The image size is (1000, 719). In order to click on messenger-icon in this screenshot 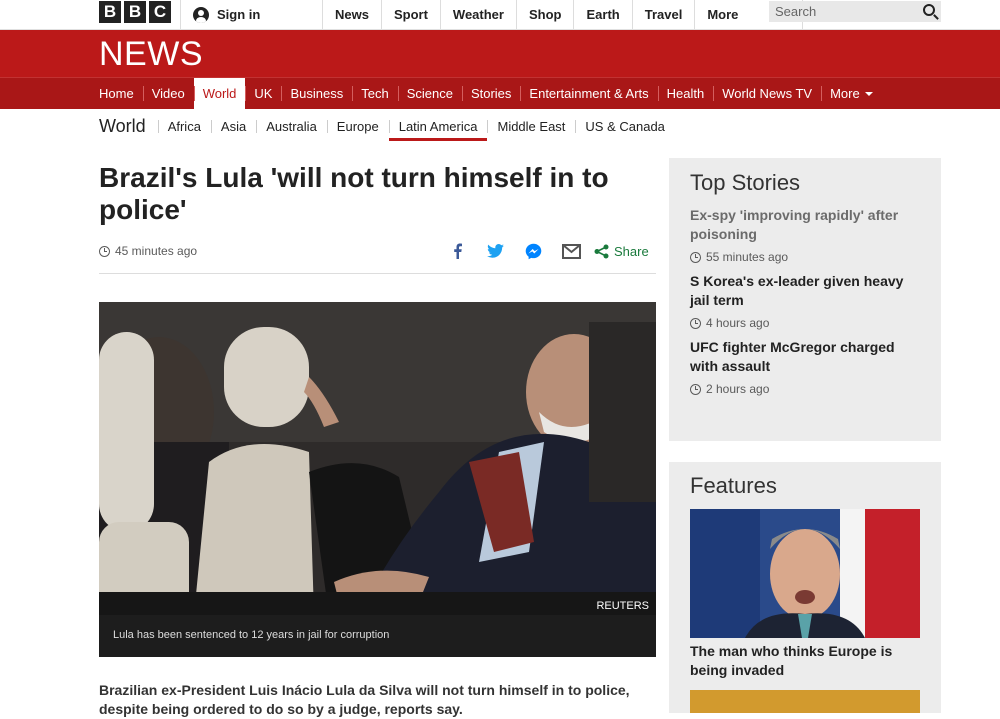, I will do `click(533, 251)`.